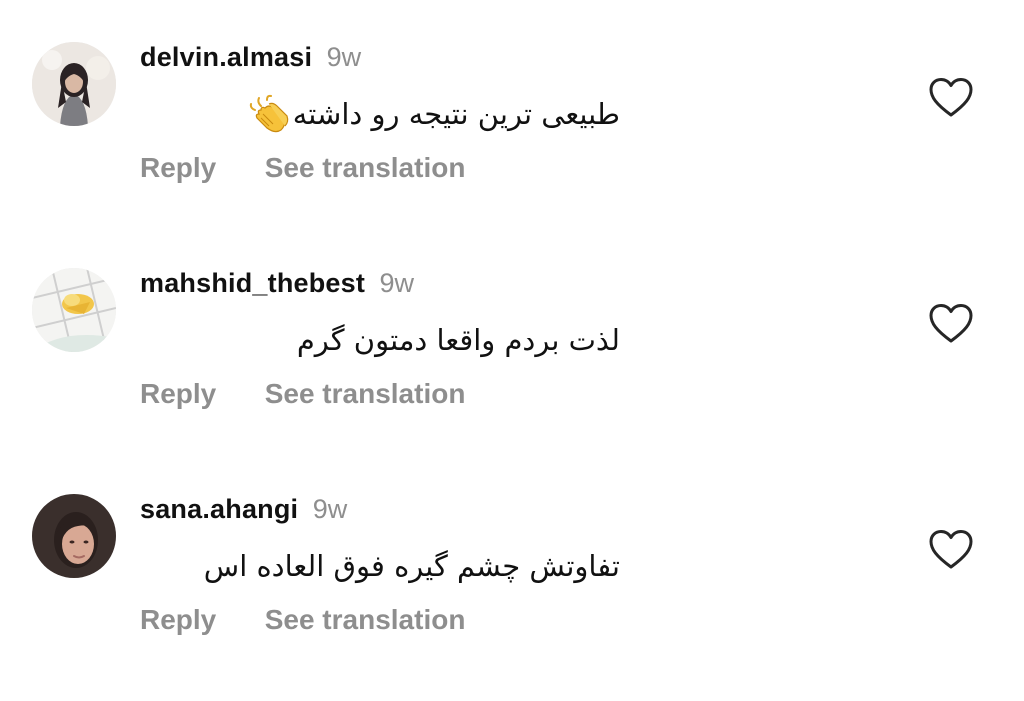 The height and width of the screenshot is (701, 1024). I want to click on comment-text: تفاوتش چشم گیره فوق العاده اس, so click(380, 566).